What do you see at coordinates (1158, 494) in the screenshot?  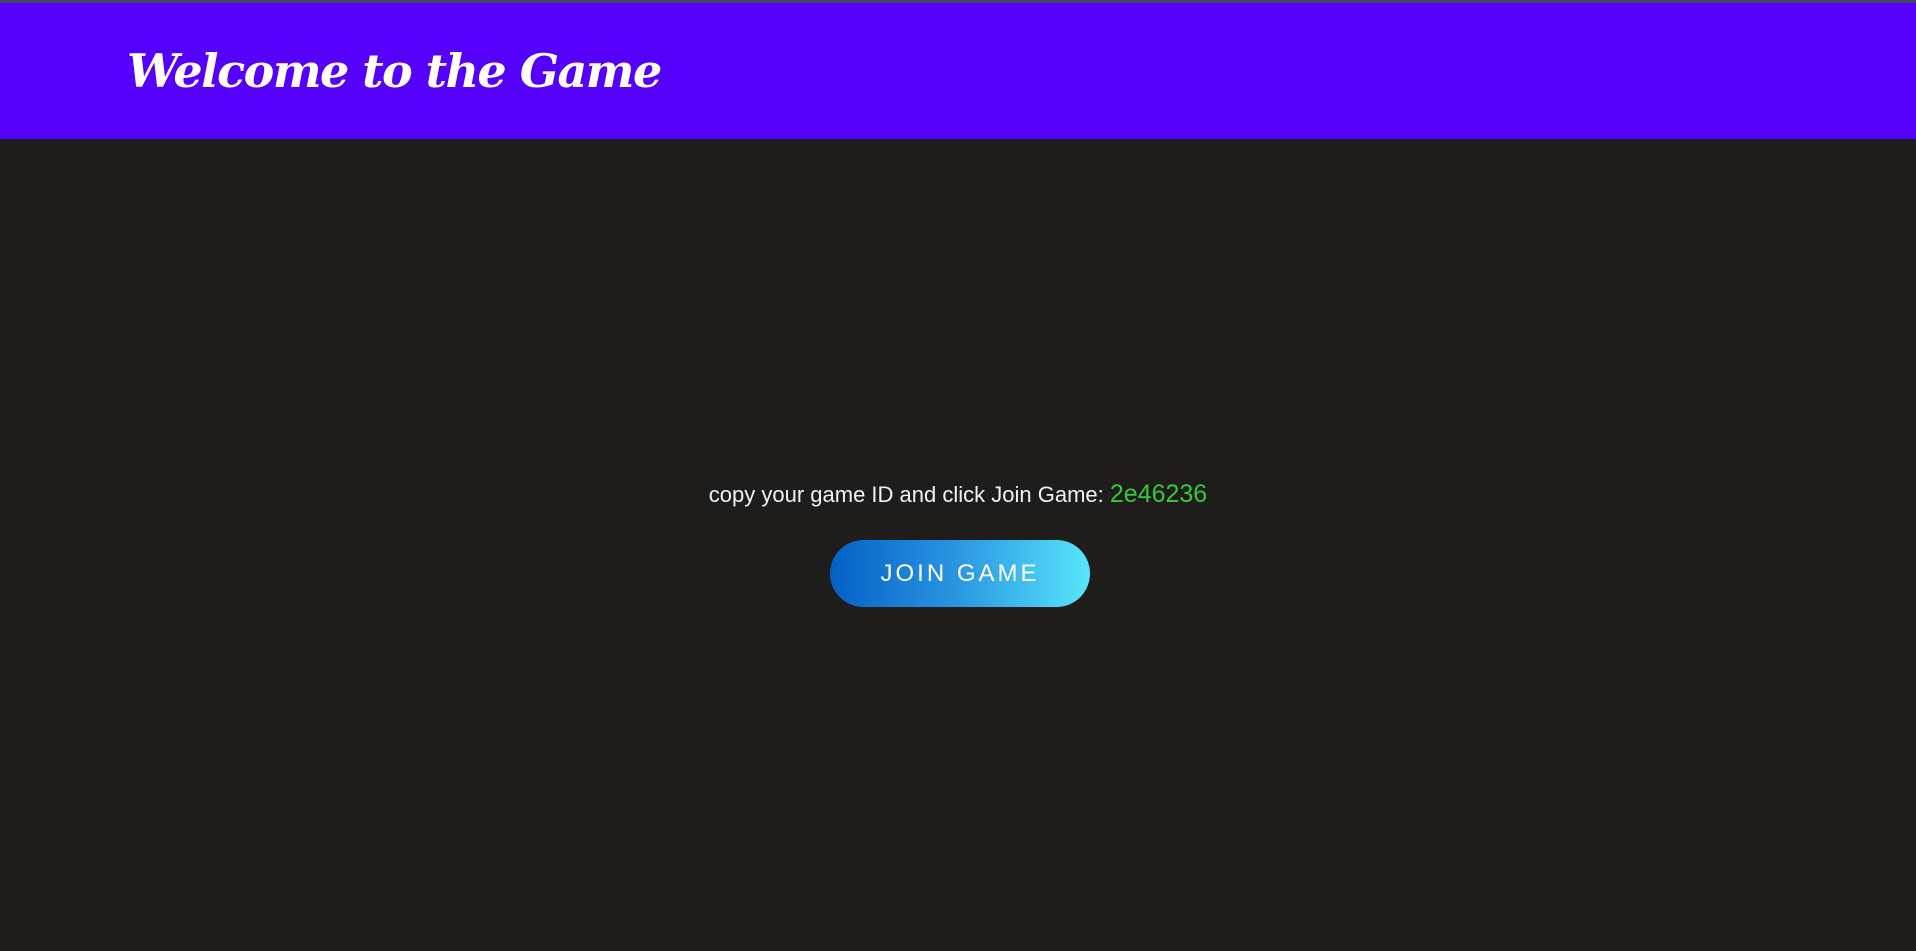 I see `game-id-value: 2e46236` at bounding box center [1158, 494].